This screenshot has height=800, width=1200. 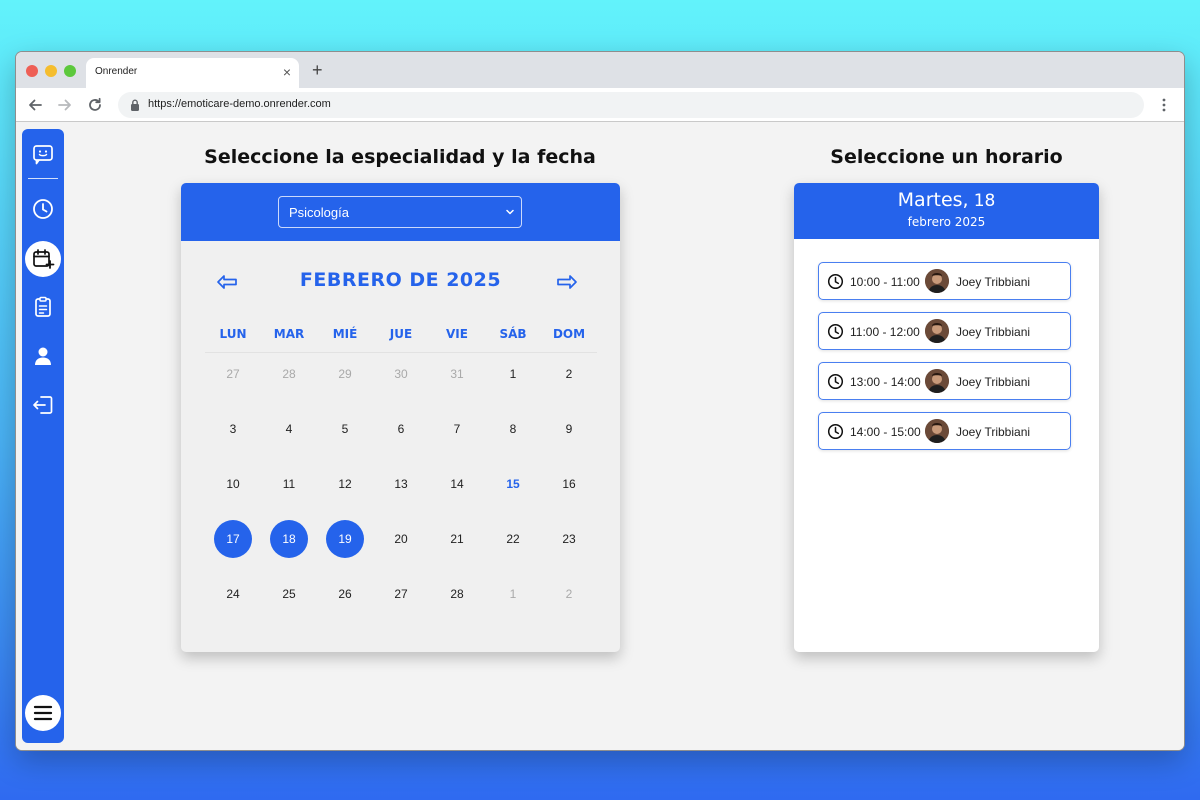 What do you see at coordinates (569, 484) in the screenshot?
I see `calendar-day: 16` at bounding box center [569, 484].